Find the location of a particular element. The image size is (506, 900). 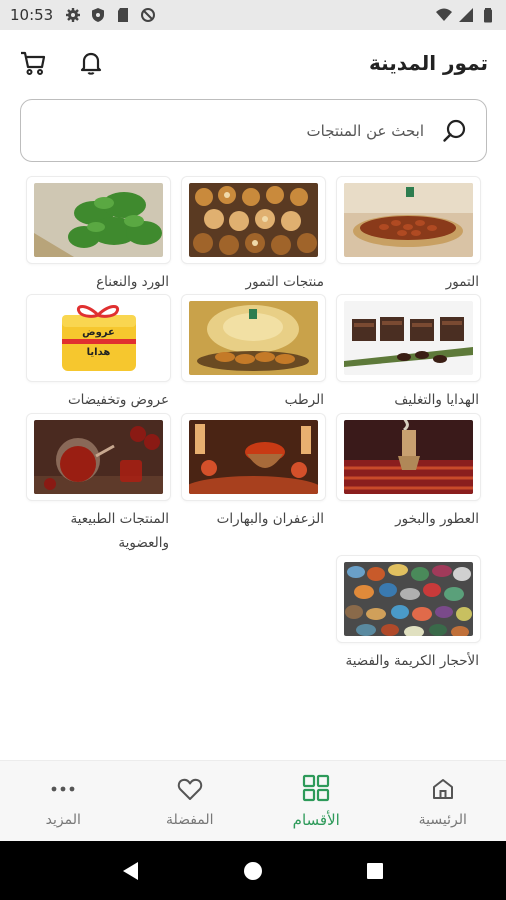

category-dates: التمور is located at coordinates (408, 235).